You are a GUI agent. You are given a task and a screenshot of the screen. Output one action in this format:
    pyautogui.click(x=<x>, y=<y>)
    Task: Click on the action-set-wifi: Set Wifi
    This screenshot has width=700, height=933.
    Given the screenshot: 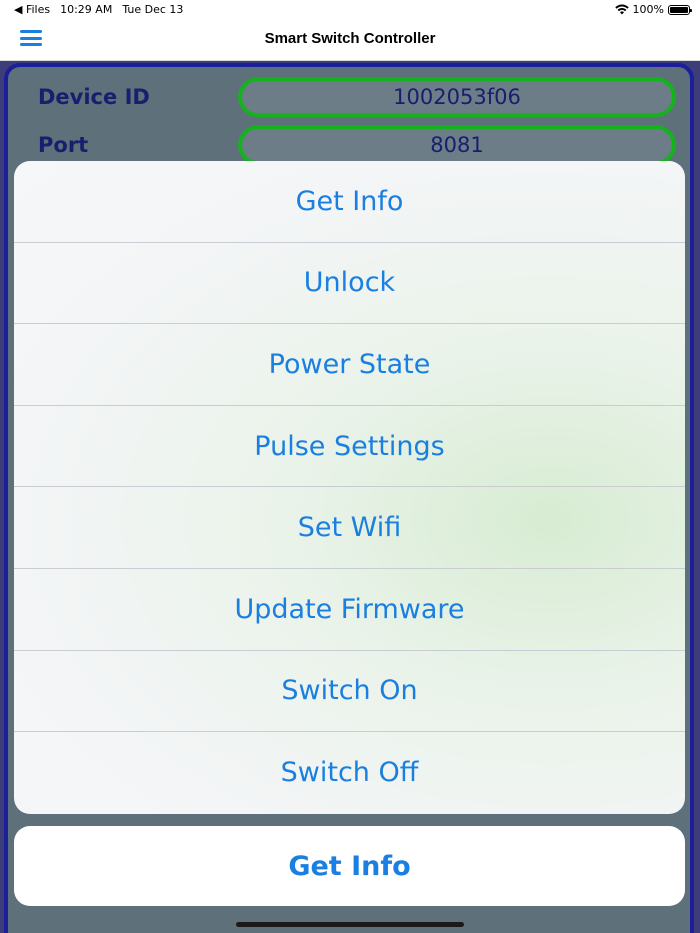 What is the action you would take?
    pyautogui.click(x=349, y=528)
    